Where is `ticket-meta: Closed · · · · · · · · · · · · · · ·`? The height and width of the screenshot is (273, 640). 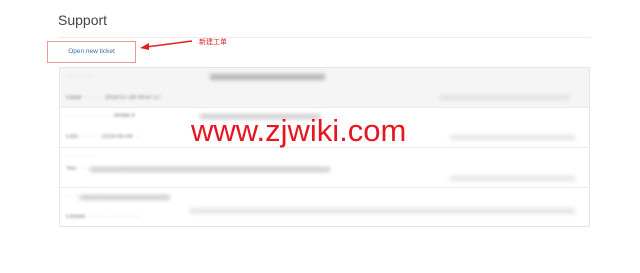 ticket-meta: Closed · · · · · · · · · · · · · · · is located at coordinates (103, 217).